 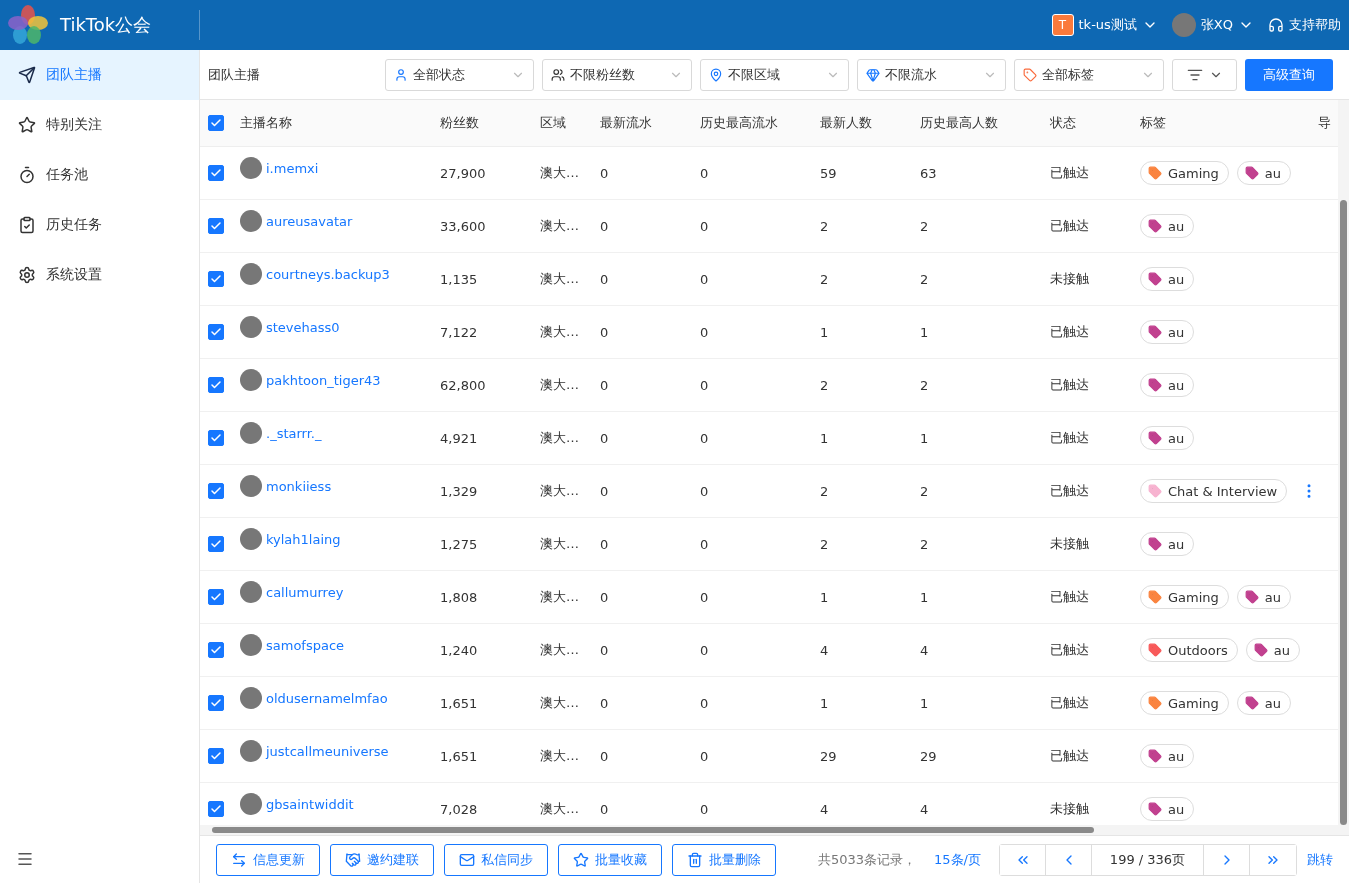 I want to click on table-cell-text: 29, so click(x=828, y=756).